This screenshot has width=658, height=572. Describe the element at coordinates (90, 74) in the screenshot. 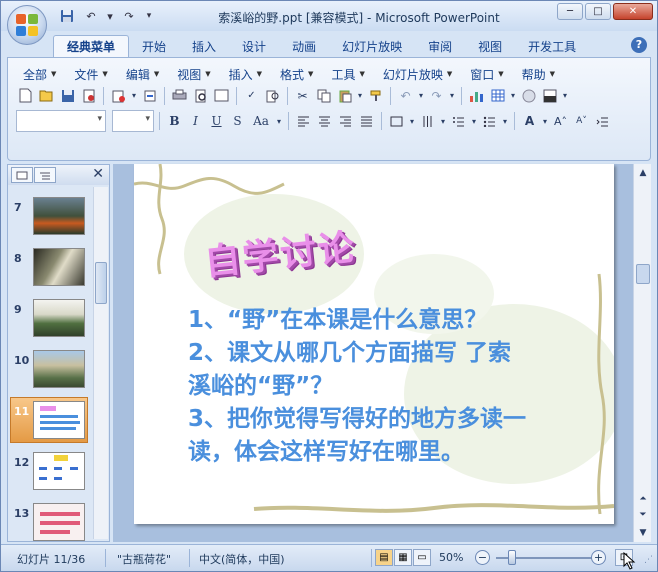

I see `menu-file: 文件 ▼` at that location.